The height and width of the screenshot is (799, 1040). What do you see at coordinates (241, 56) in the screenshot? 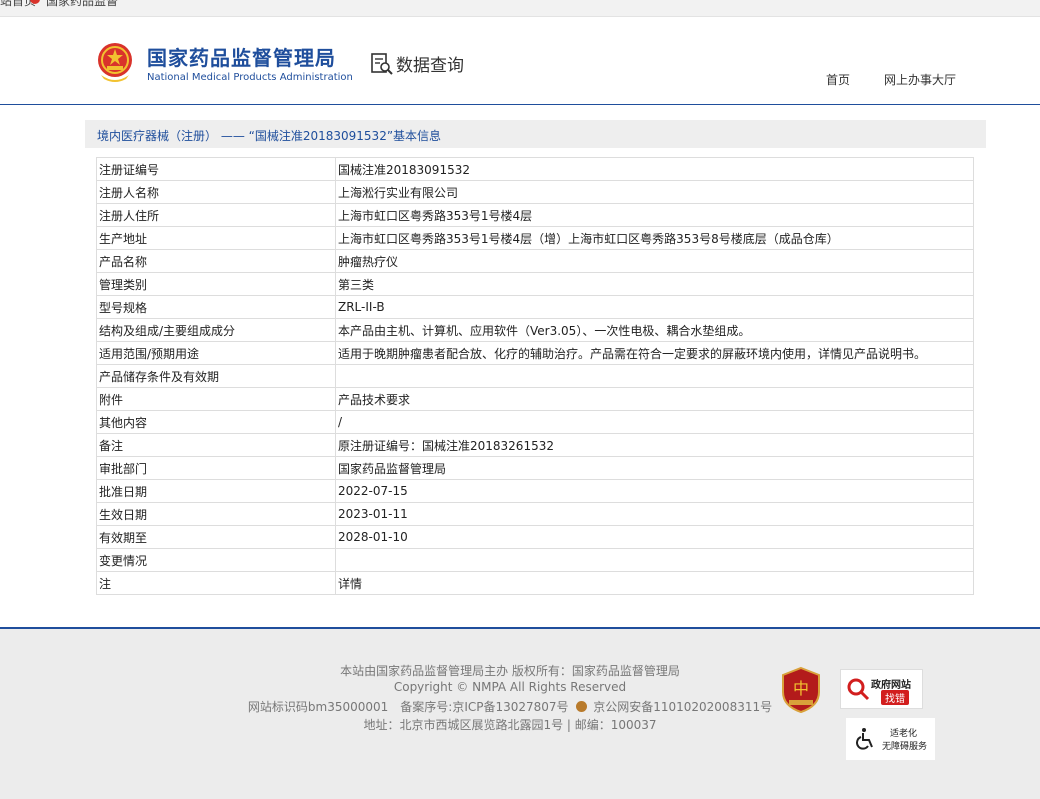
I see `logo-chinese-name: 国家药品监督管理局` at bounding box center [241, 56].